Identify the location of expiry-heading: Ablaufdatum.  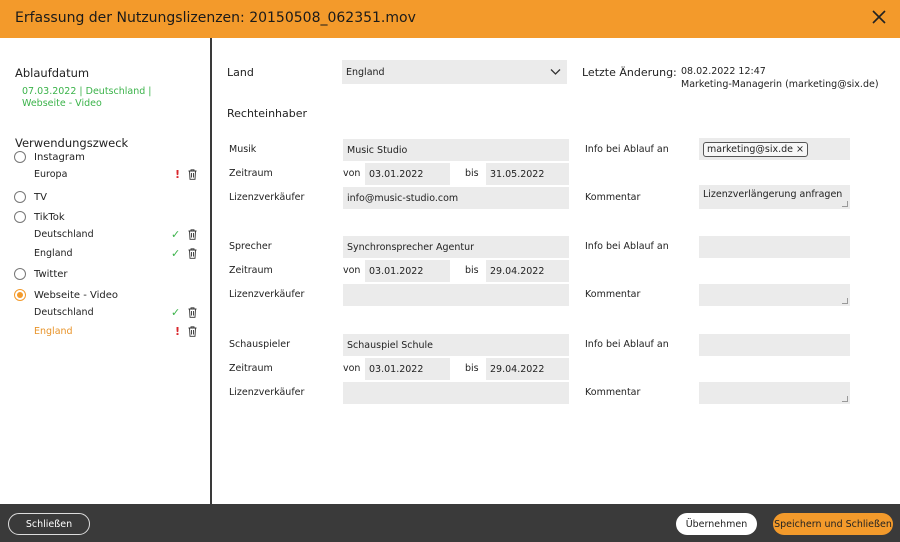
(52, 73).